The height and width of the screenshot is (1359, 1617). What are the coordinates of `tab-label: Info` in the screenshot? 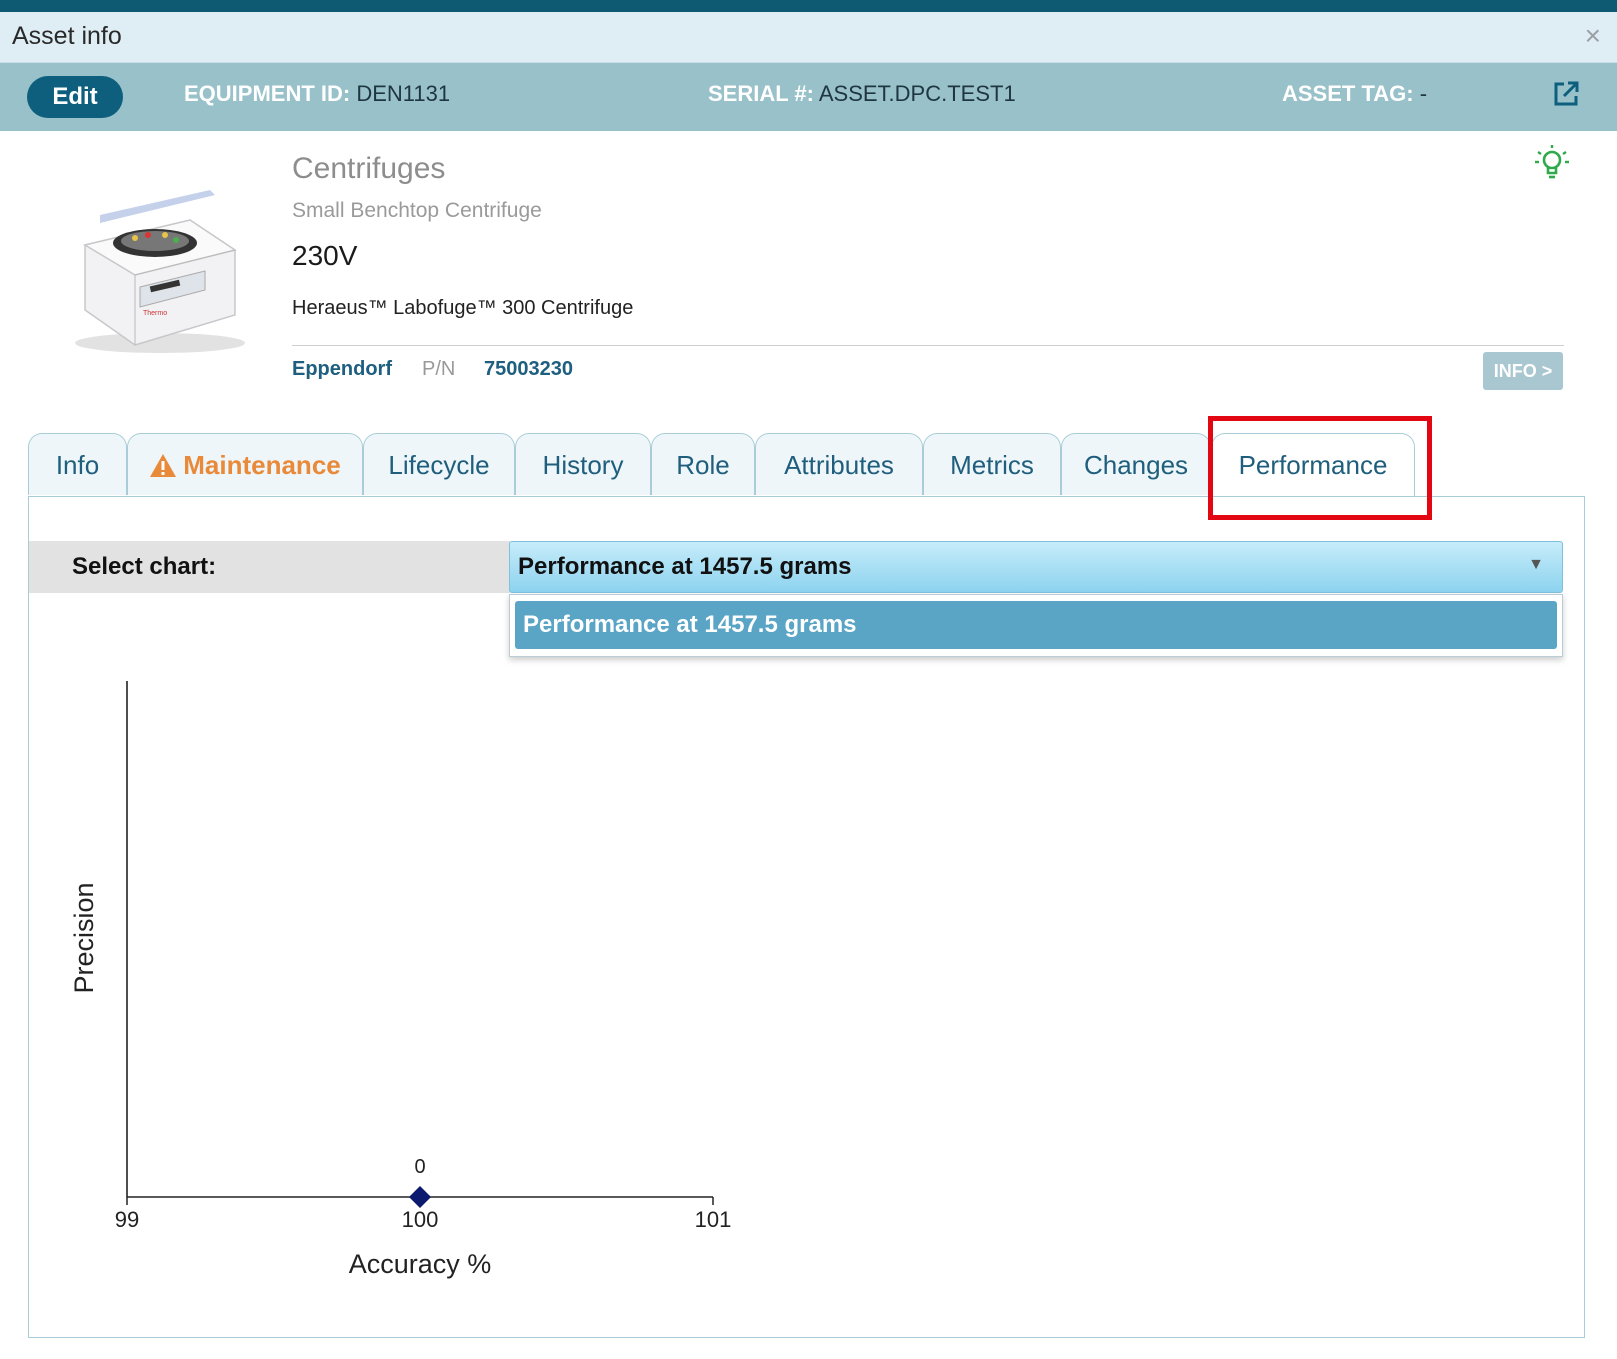 It's located at (77, 465).